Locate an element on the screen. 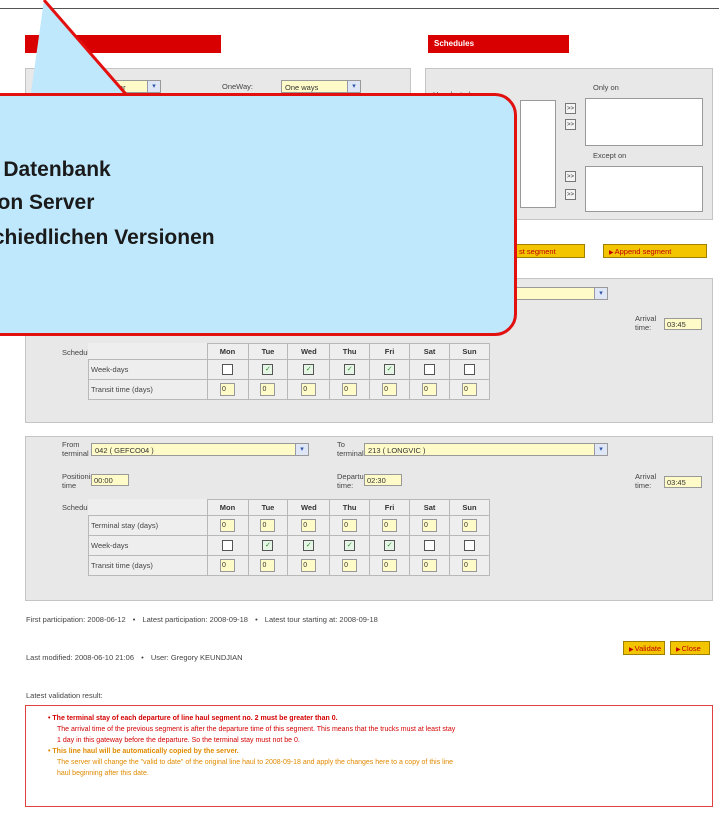 The height and width of the screenshot is (829, 719). last-modified: Last modified: 2008-06-10 21:06 is located at coordinates (80, 657).